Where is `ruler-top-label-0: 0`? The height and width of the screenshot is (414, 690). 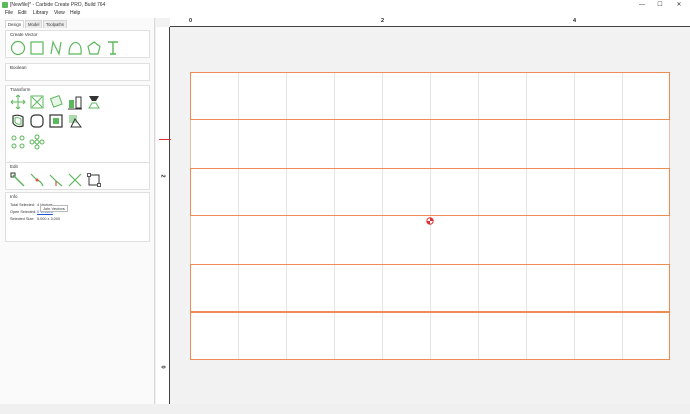
ruler-top-label-0: 0 is located at coordinates (191, 21).